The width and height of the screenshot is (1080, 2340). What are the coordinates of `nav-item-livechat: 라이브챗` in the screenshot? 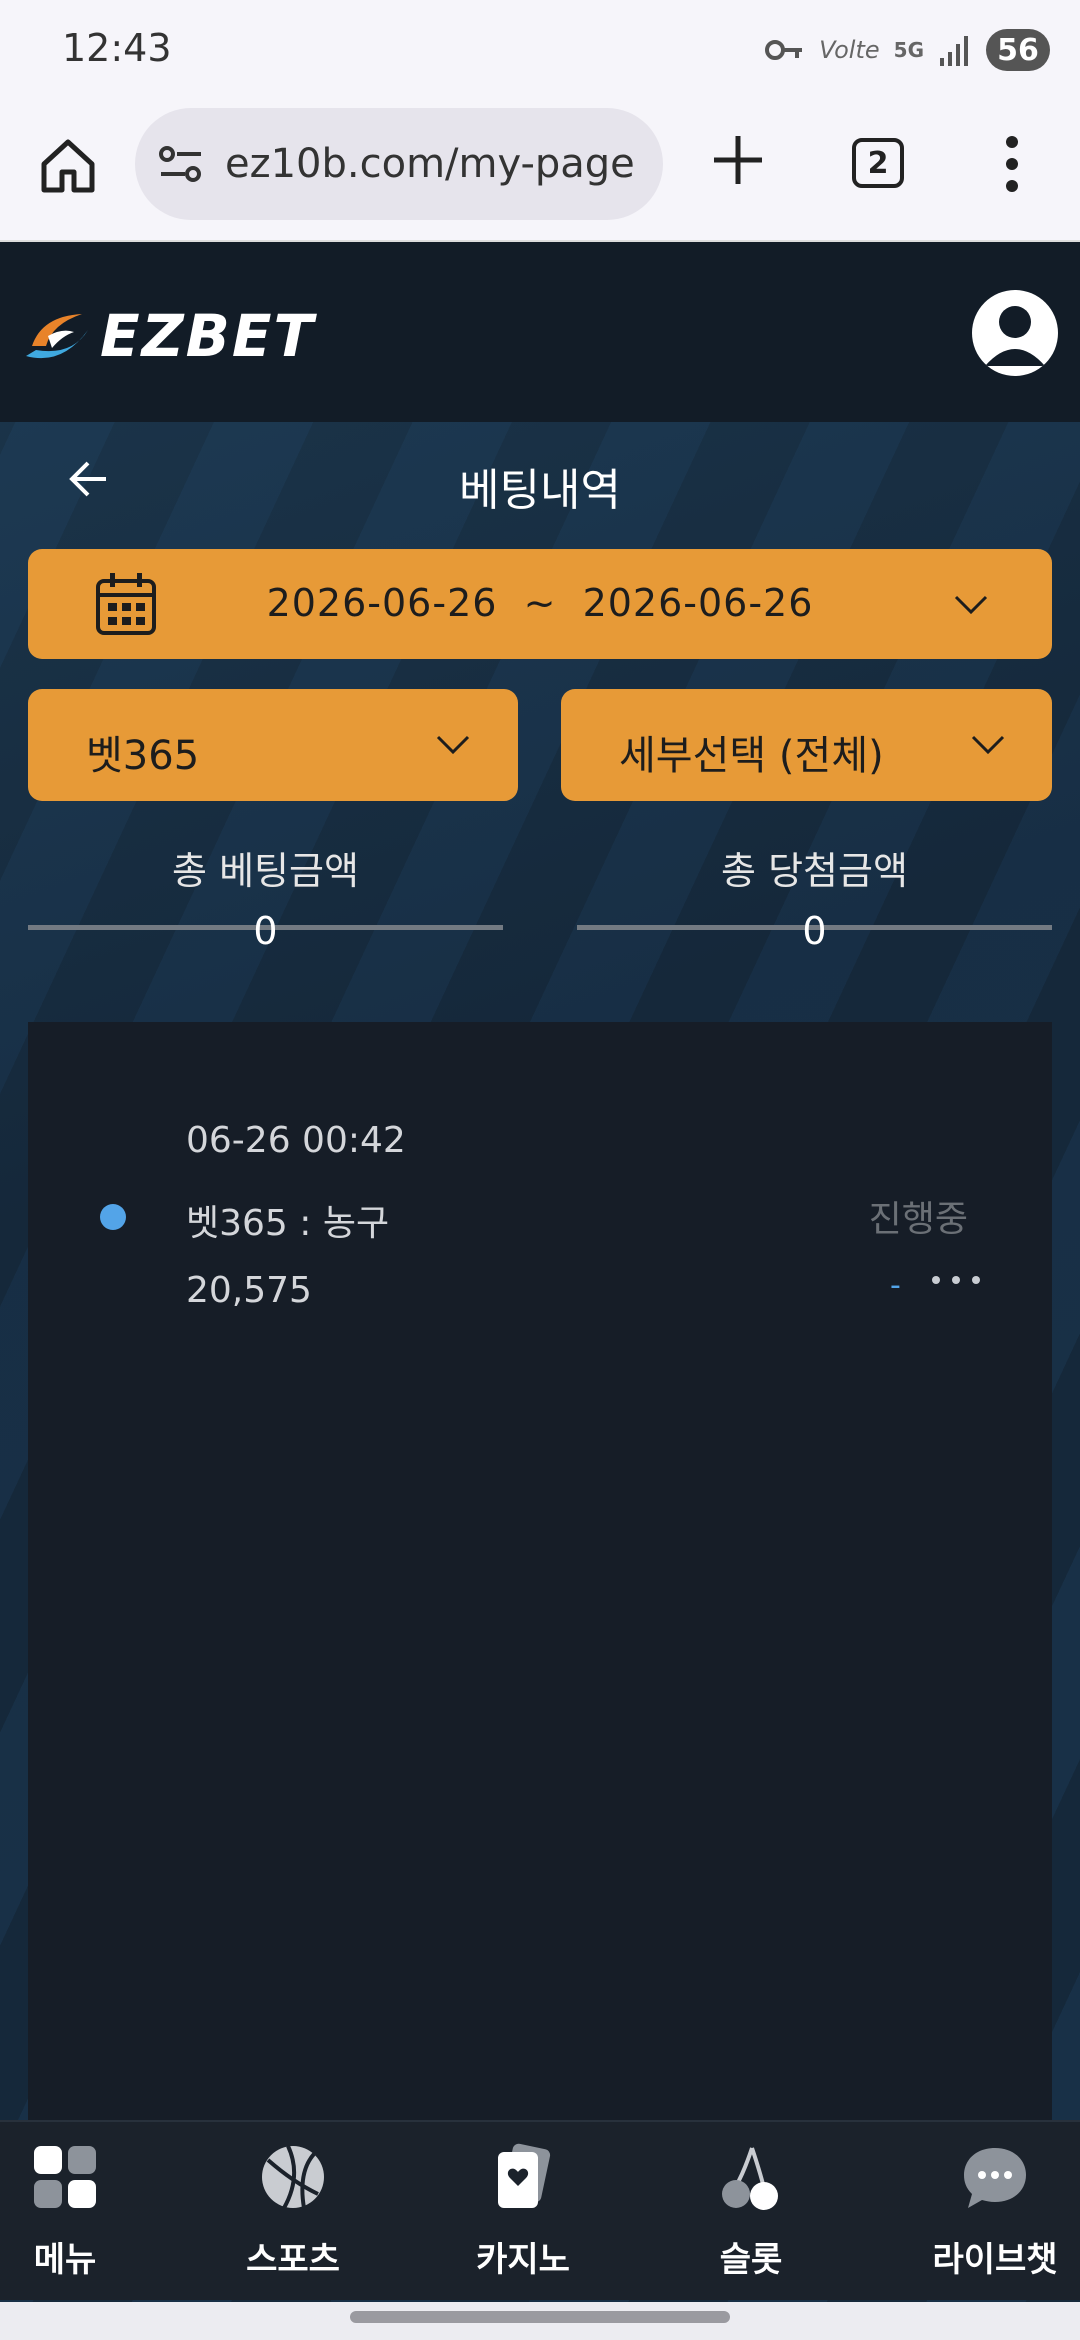 It's located at (992, 2212).